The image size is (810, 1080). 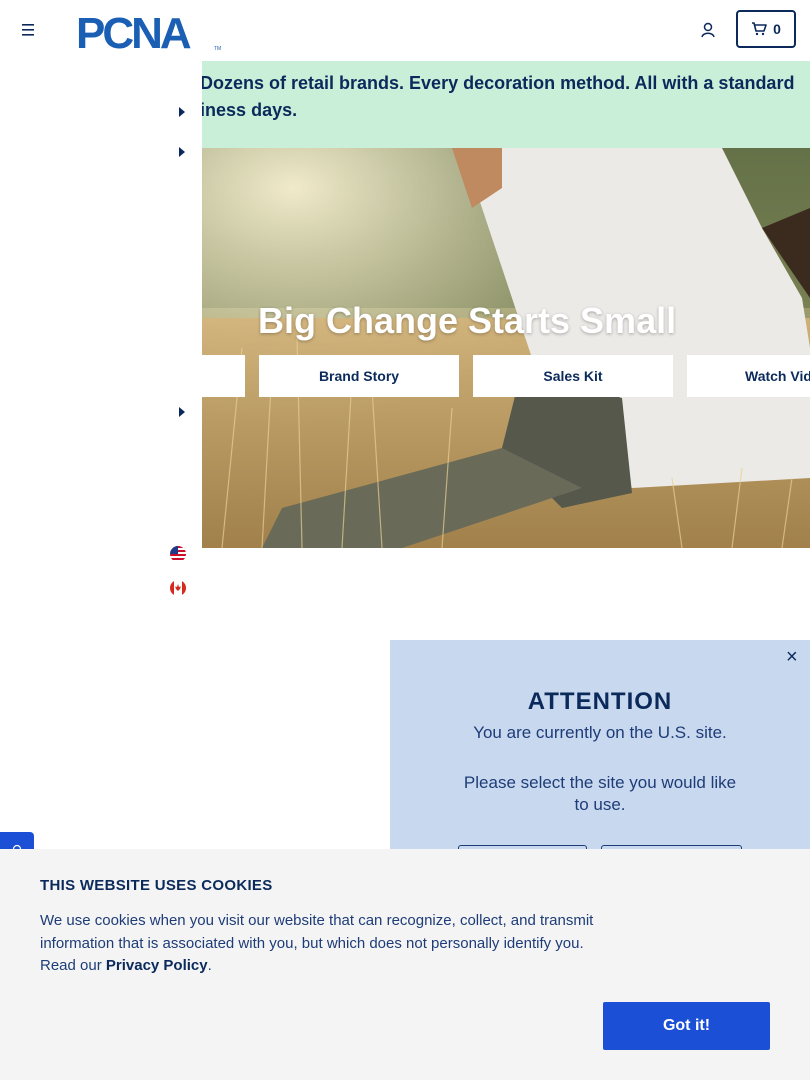 What do you see at coordinates (573, 376) in the screenshot?
I see `sales-kit-button: Sales Kit` at bounding box center [573, 376].